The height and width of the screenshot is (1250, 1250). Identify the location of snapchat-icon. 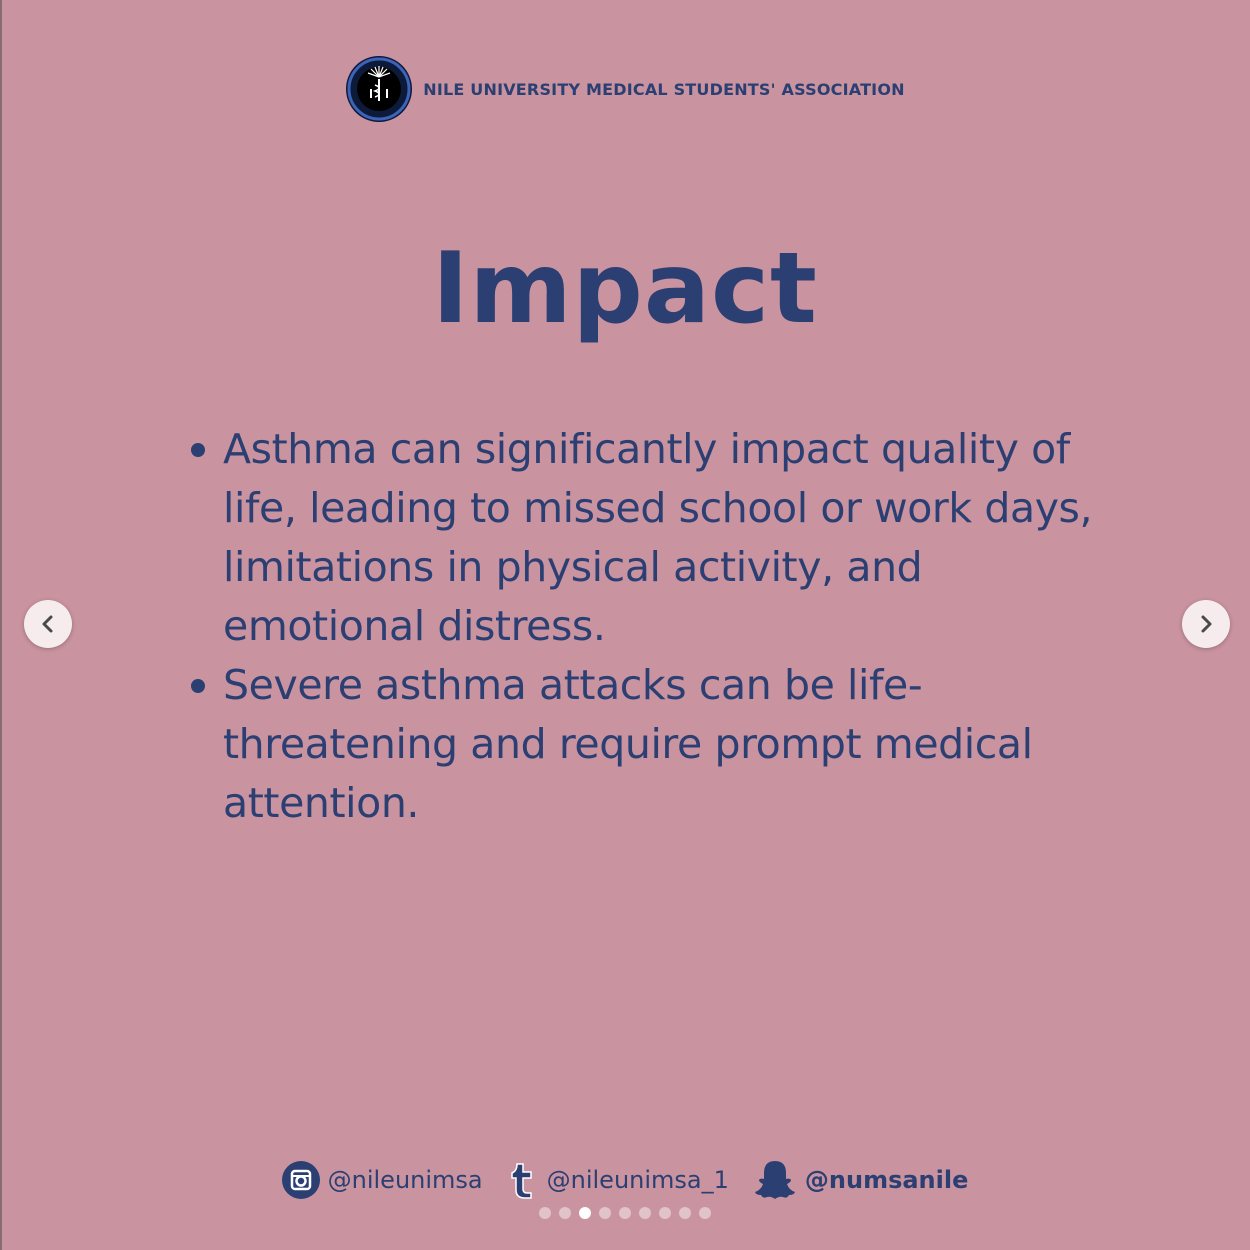
(774, 1180).